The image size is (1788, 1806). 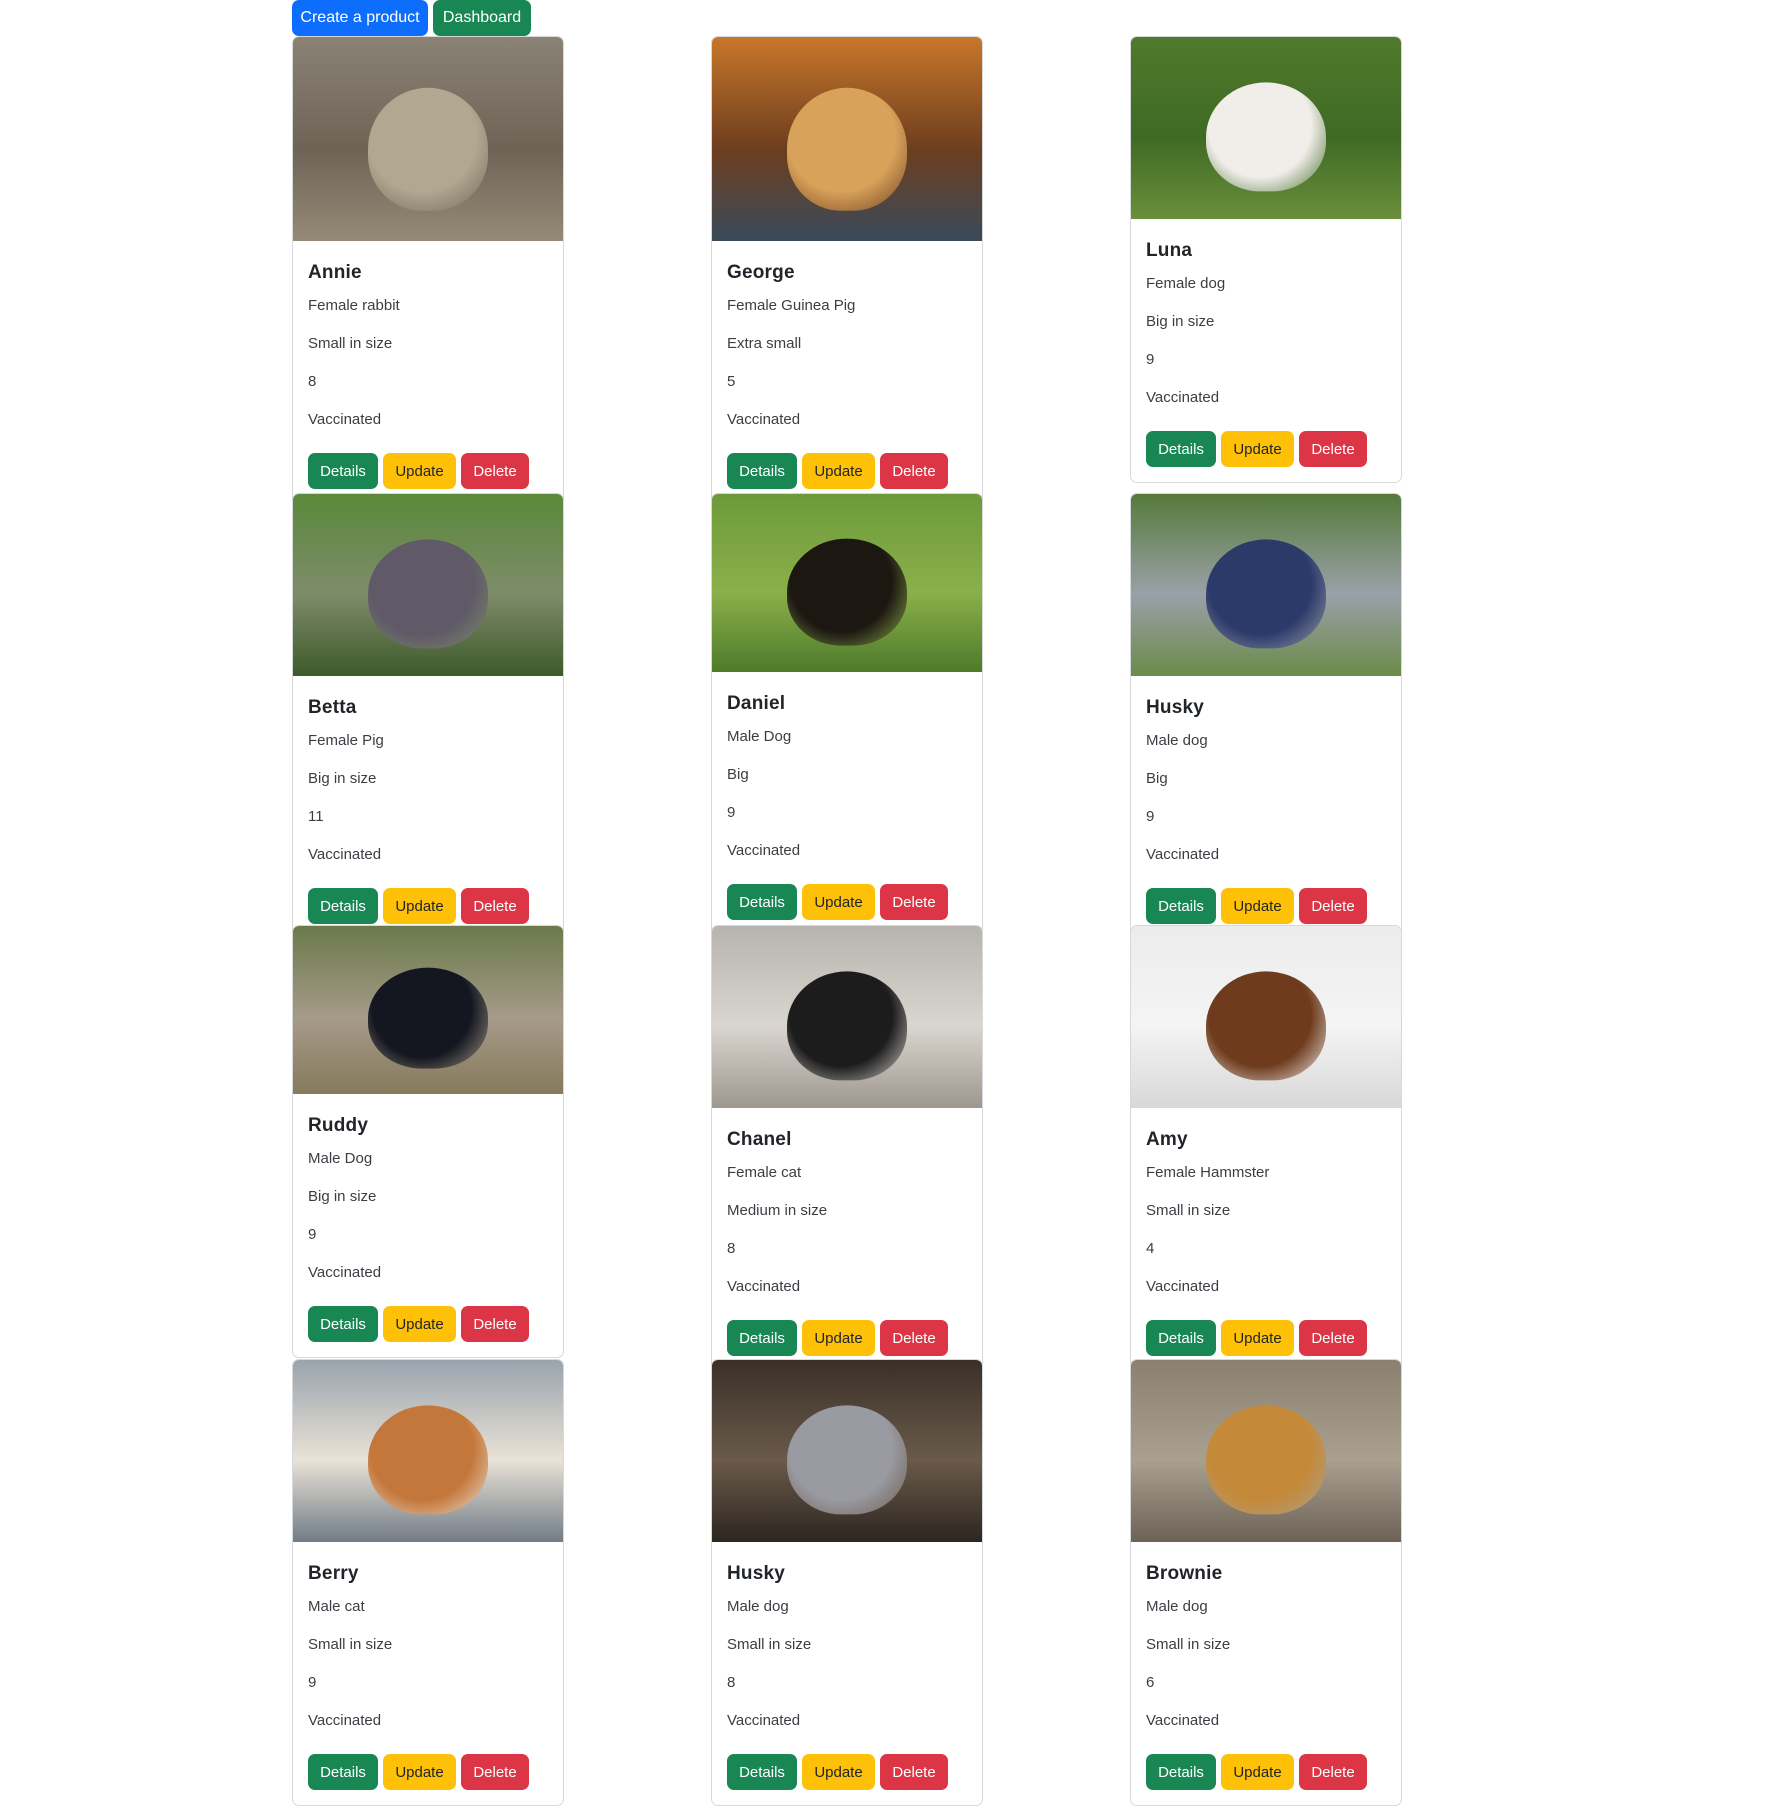 I want to click on pet-gender-species: Female Guinea Pig, so click(x=791, y=305).